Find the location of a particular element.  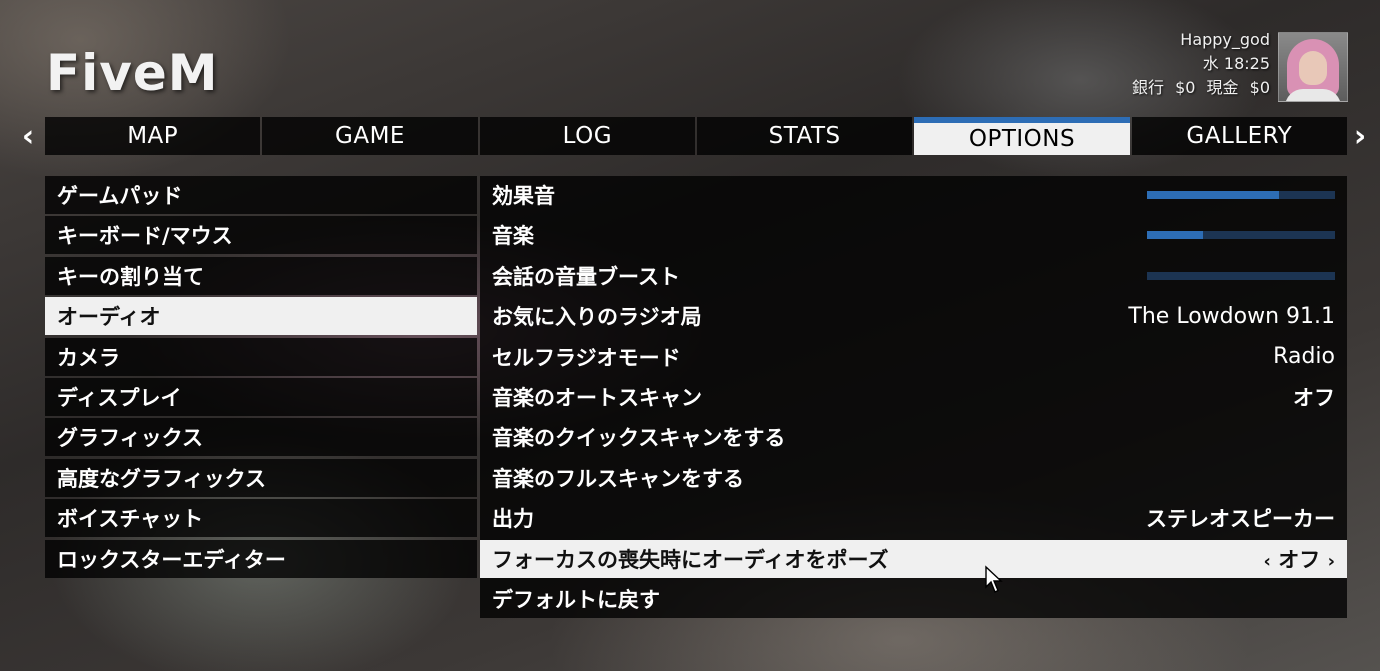

setting-label: 出力 is located at coordinates (513, 519).